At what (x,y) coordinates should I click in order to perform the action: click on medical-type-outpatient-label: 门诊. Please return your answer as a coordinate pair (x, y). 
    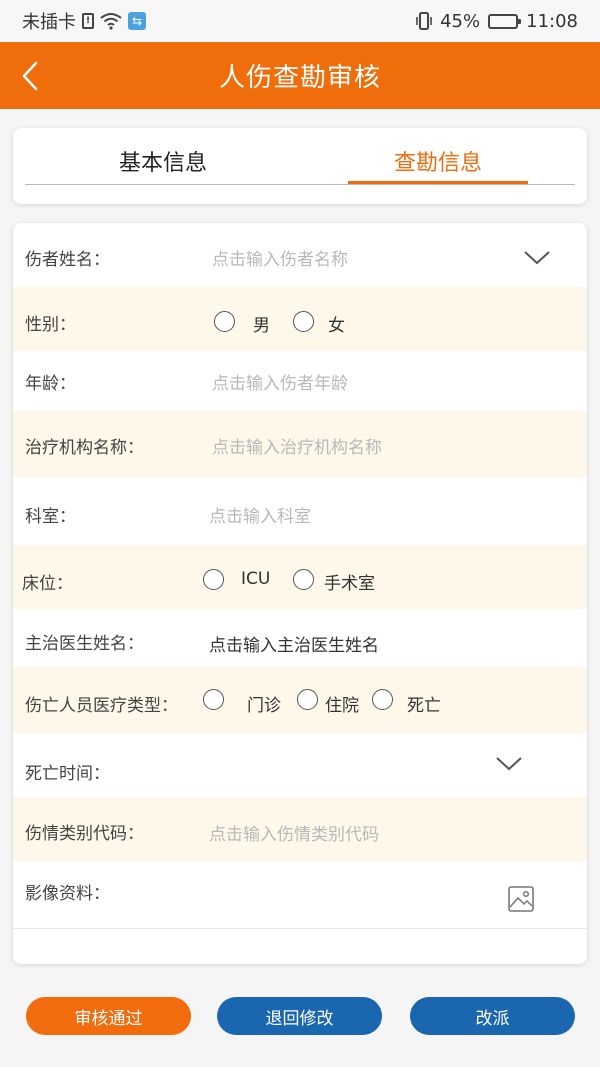
    Looking at the image, I should click on (264, 703).